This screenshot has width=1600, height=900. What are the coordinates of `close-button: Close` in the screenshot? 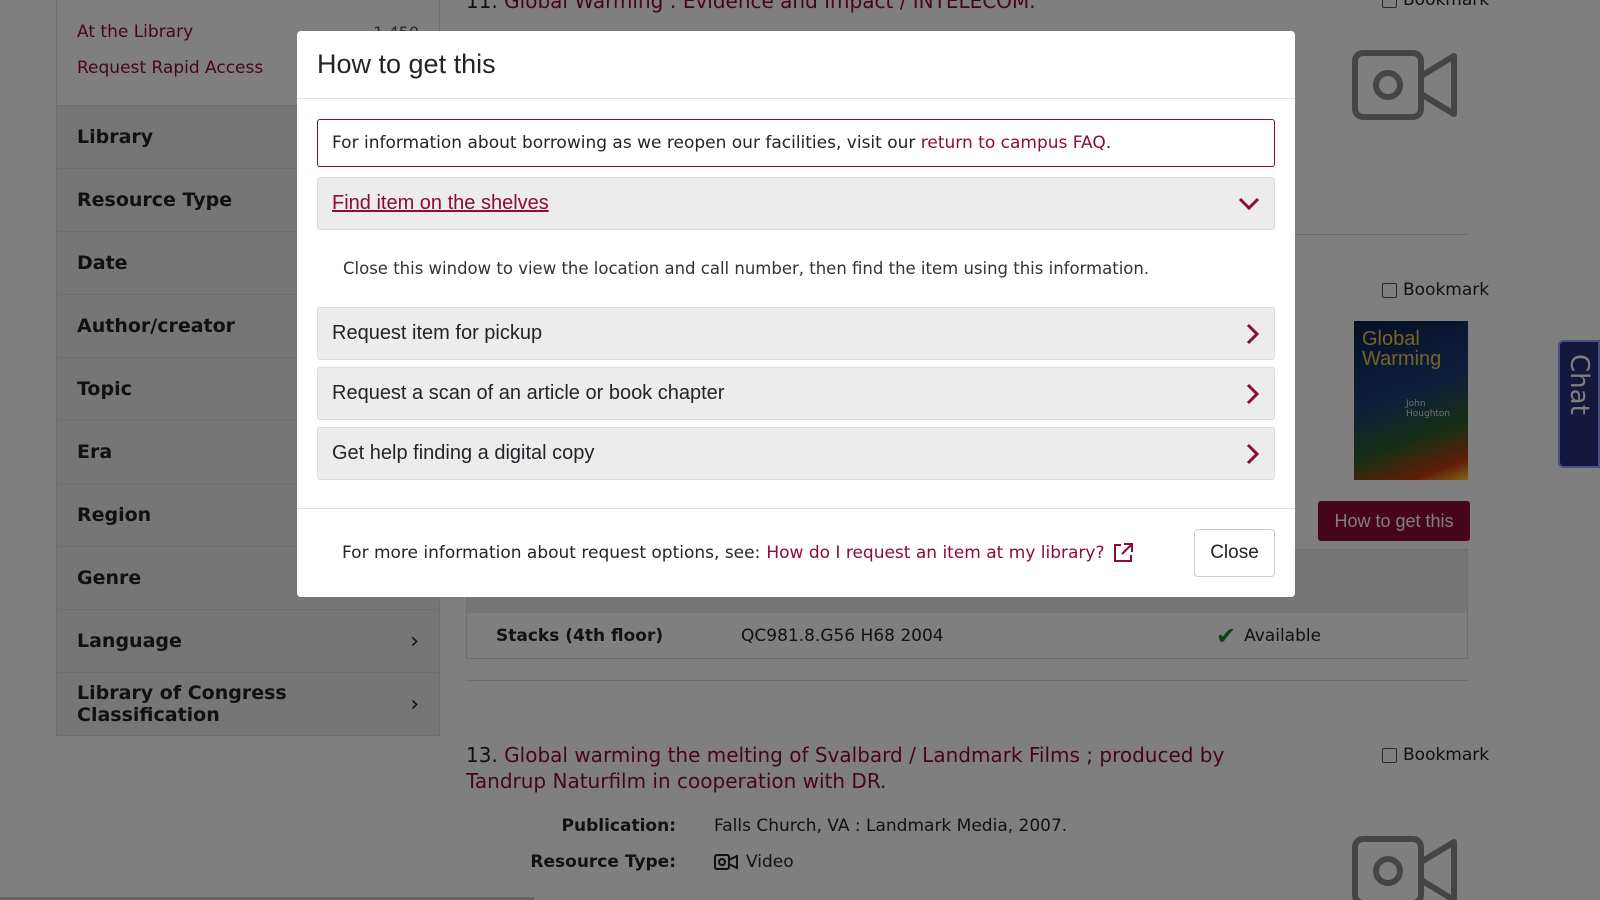 It's located at (1234, 553).